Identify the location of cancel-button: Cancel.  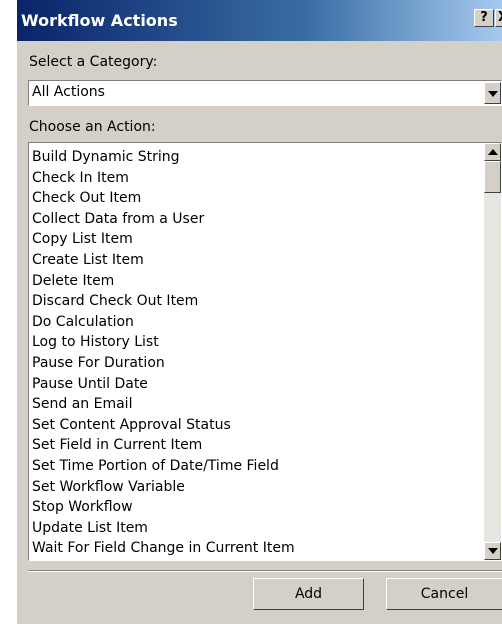
(444, 594).